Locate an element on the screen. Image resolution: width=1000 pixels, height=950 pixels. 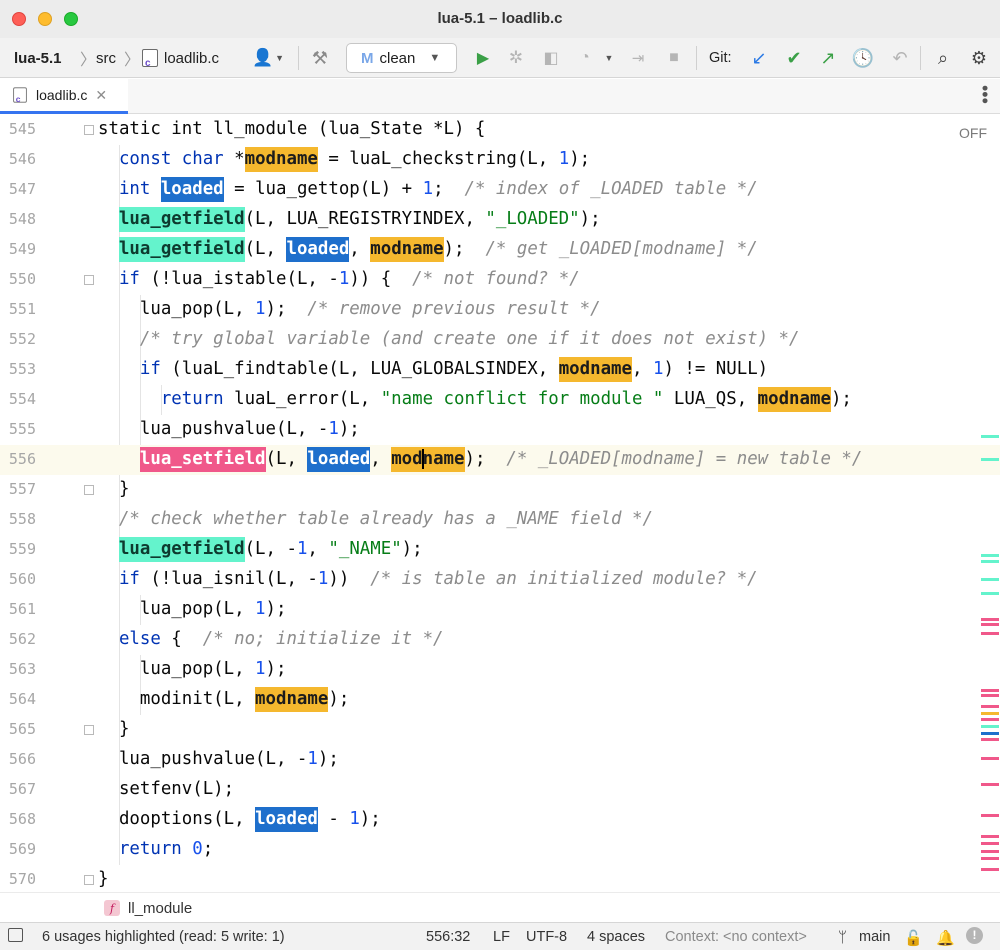
git-commit-icon: ✔ is located at coordinates (794, 58).